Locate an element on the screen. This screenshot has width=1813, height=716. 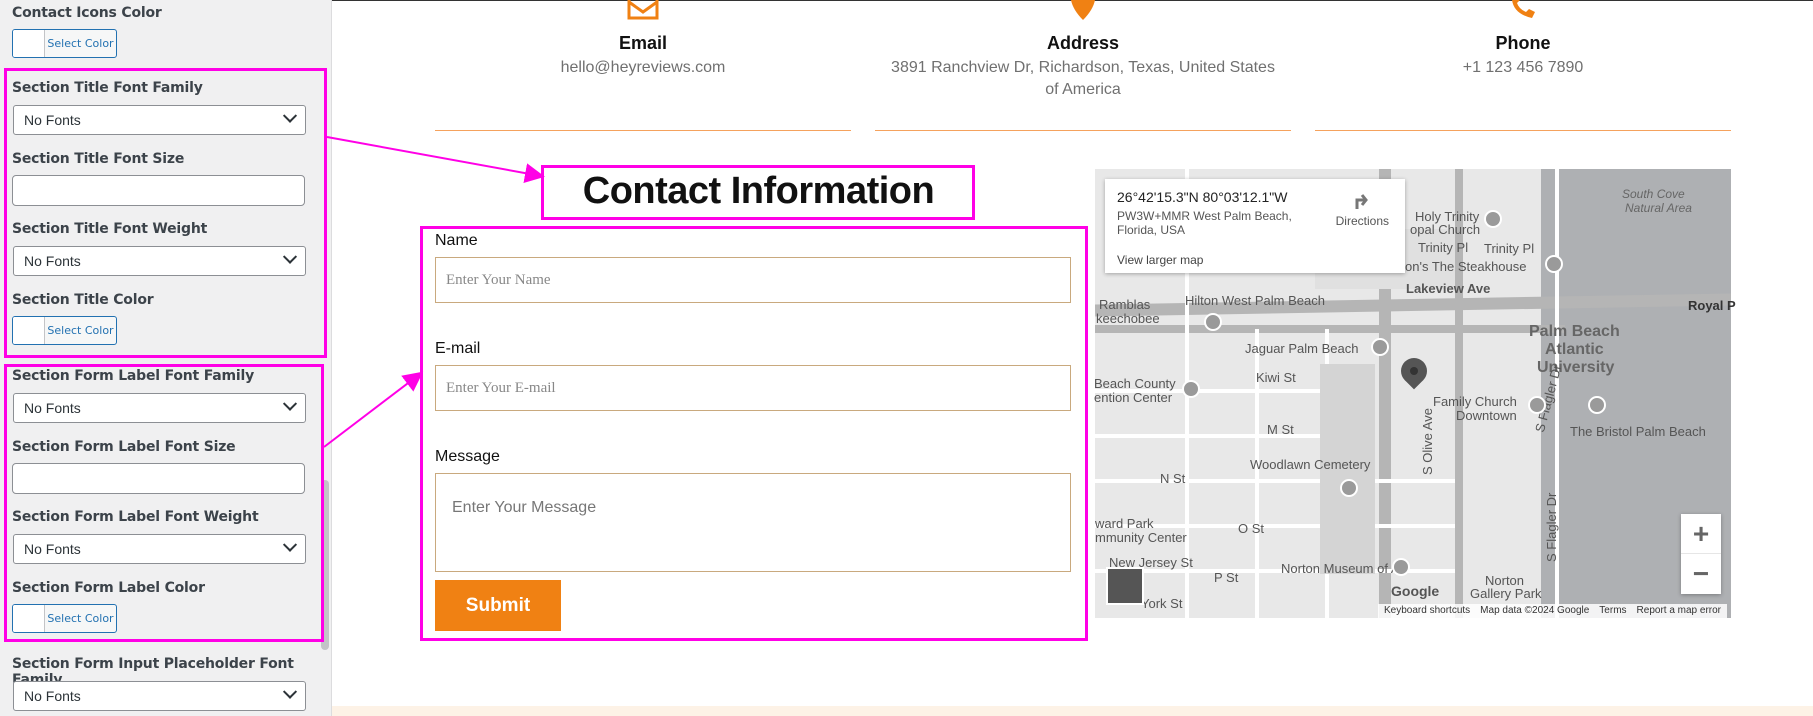
annotation-arrows is located at coordinates (434, 292).